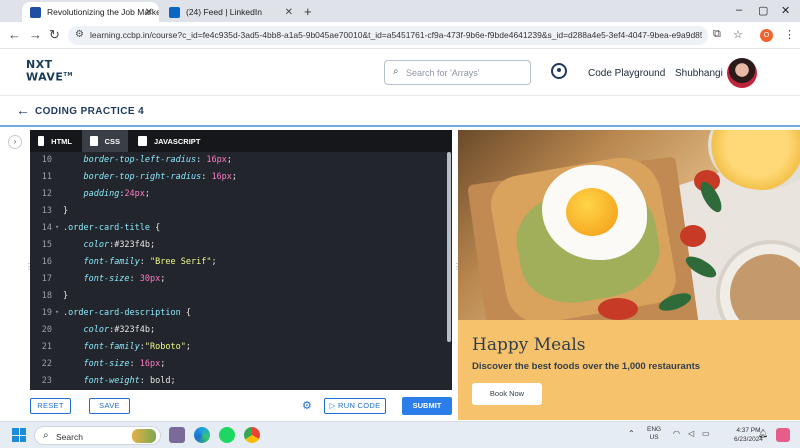 The width and height of the screenshot is (800, 448). Describe the element at coordinates (150, 279) in the screenshot. I see `code-token: 30px` at that location.